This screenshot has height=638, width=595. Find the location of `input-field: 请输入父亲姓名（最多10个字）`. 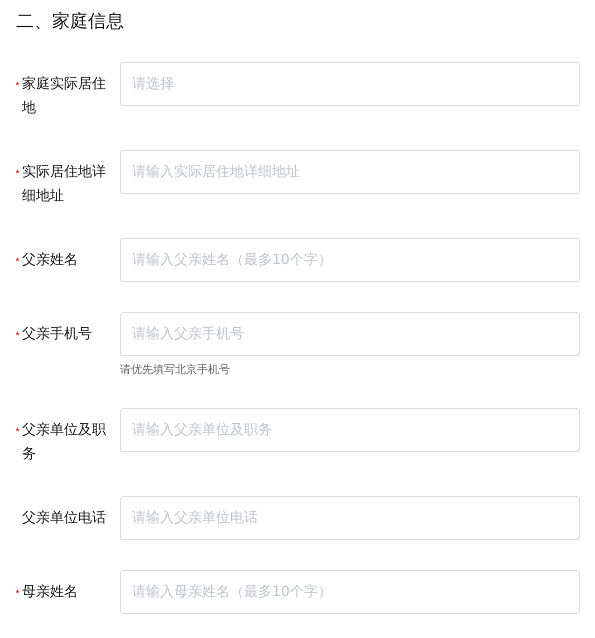

input-field: 请输入父亲姓名（最多10个字） is located at coordinates (350, 260).